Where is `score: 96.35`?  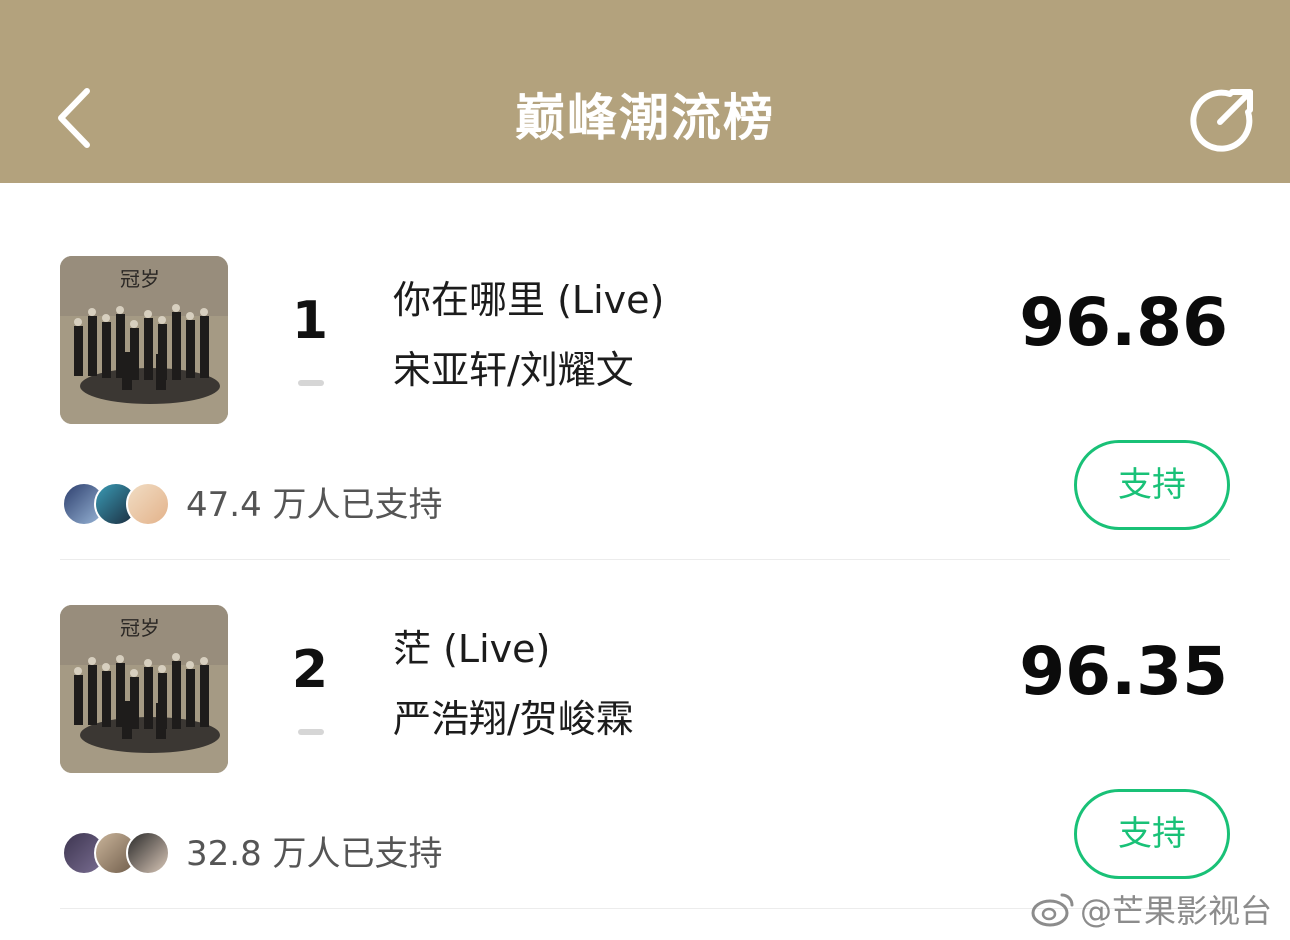
score: 96.35 is located at coordinates (1123, 671).